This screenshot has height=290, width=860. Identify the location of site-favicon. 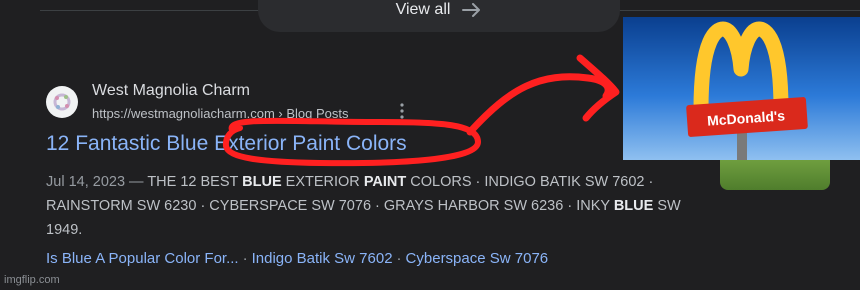
(62, 102).